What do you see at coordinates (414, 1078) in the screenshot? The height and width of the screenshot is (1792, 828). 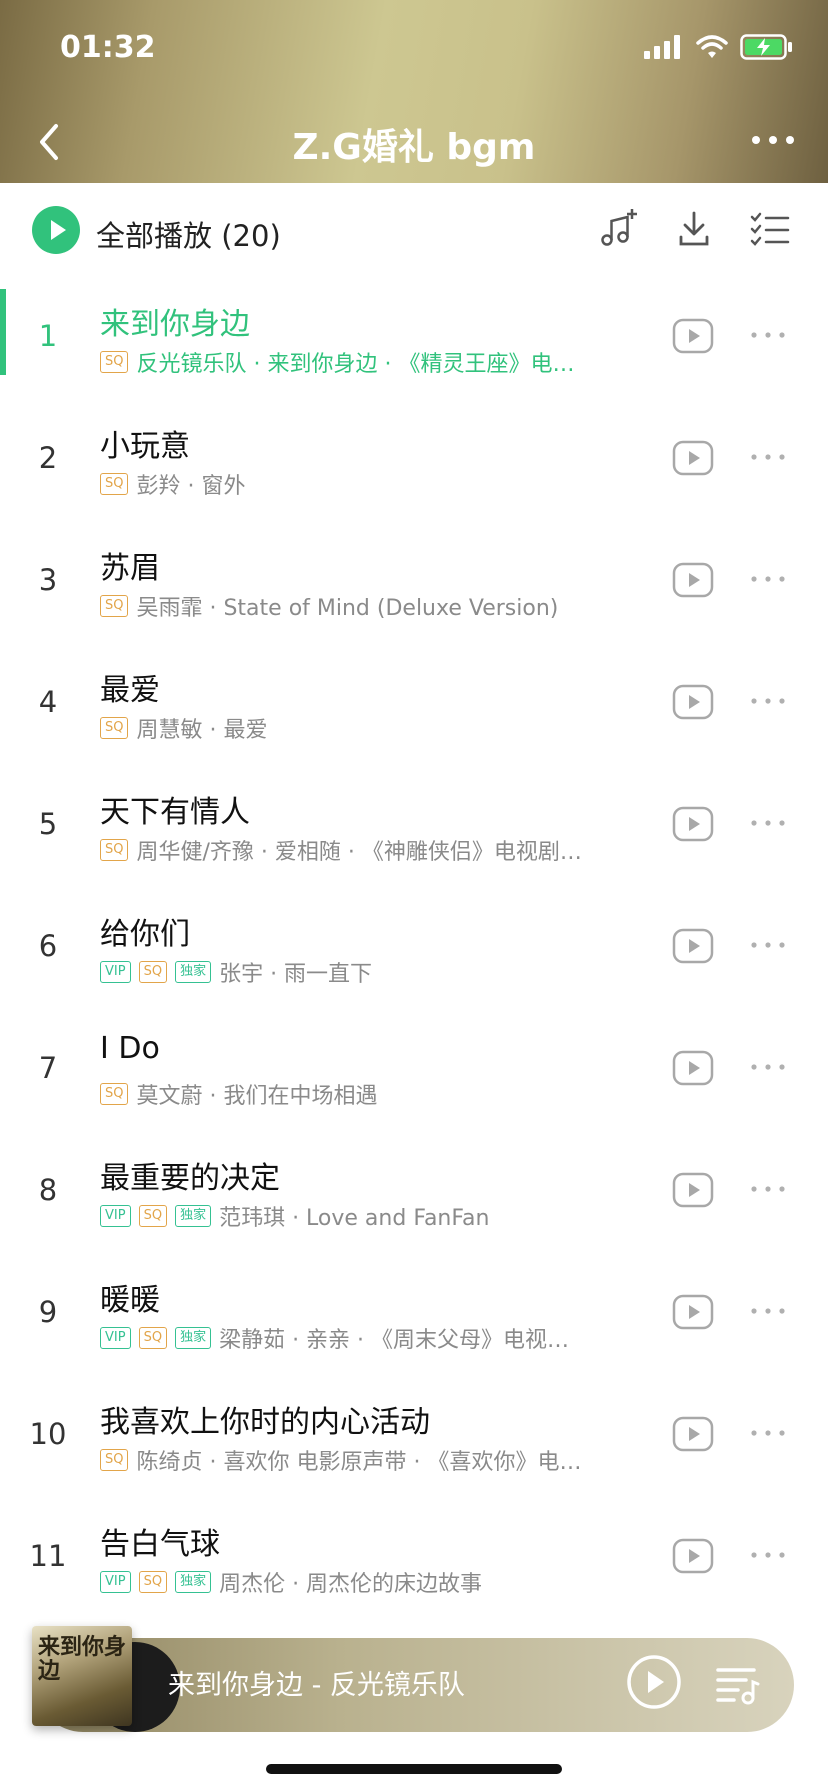 I see `song-row: 7 I Do SQ 莫文蔚 · 我们在中场相遇` at bounding box center [414, 1078].